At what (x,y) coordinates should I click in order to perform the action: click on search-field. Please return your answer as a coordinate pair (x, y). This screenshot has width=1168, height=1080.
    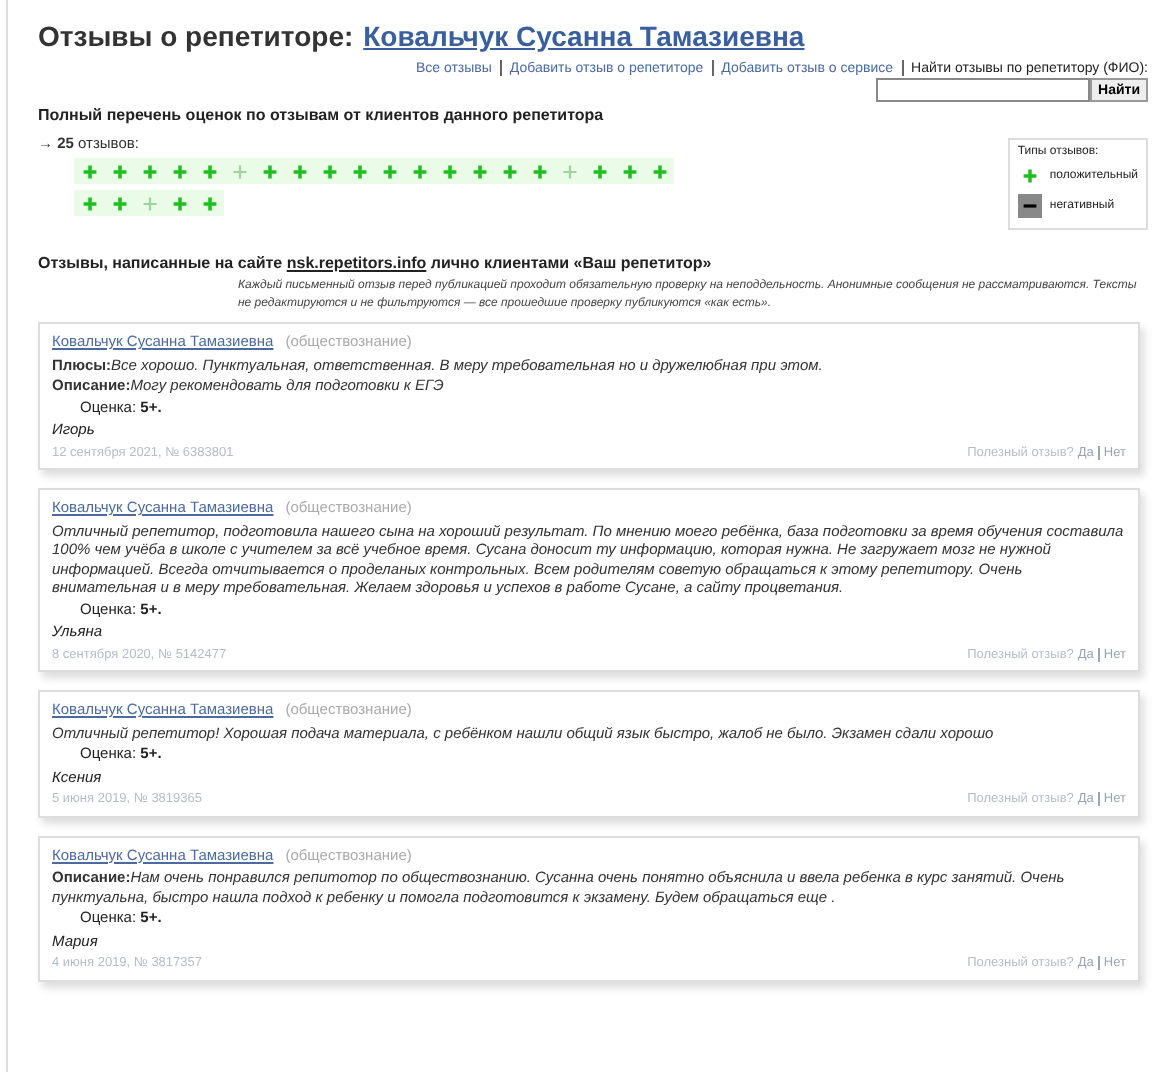
    Looking at the image, I should click on (983, 90).